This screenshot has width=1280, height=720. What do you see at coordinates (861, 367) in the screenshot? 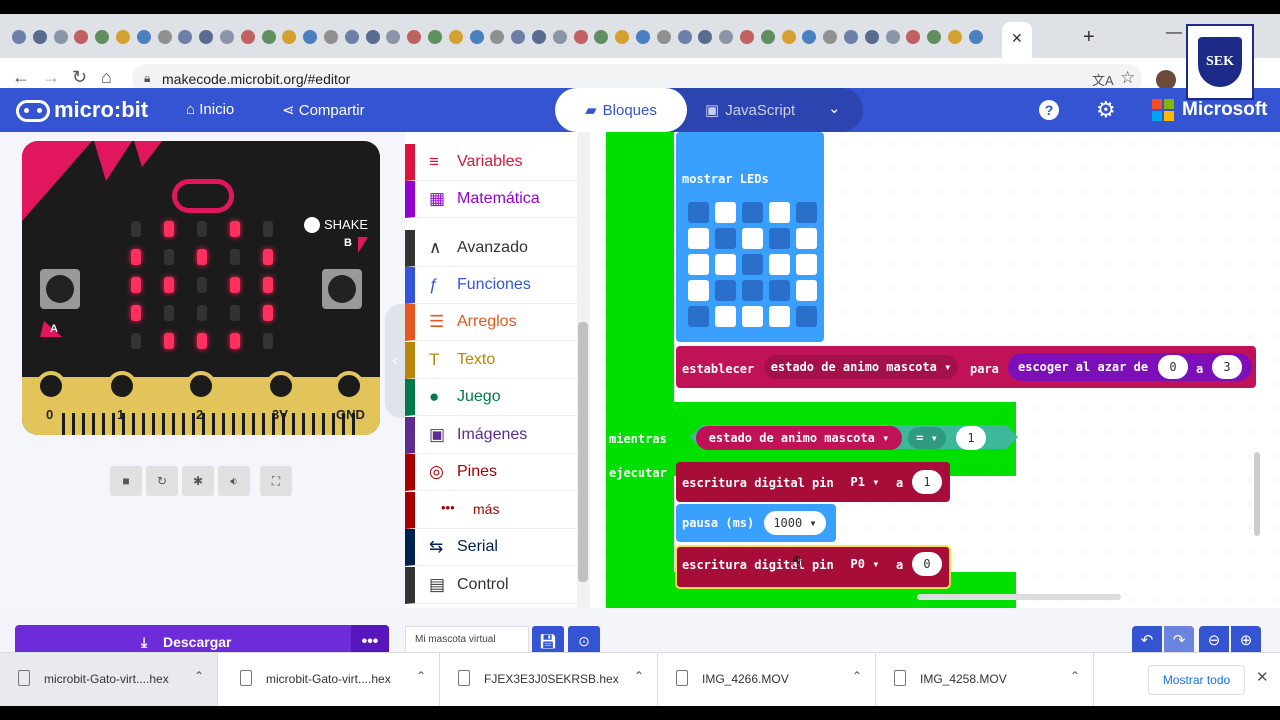
I see `set-variable-dropdown: estado de animo mascota ▾` at bounding box center [861, 367].